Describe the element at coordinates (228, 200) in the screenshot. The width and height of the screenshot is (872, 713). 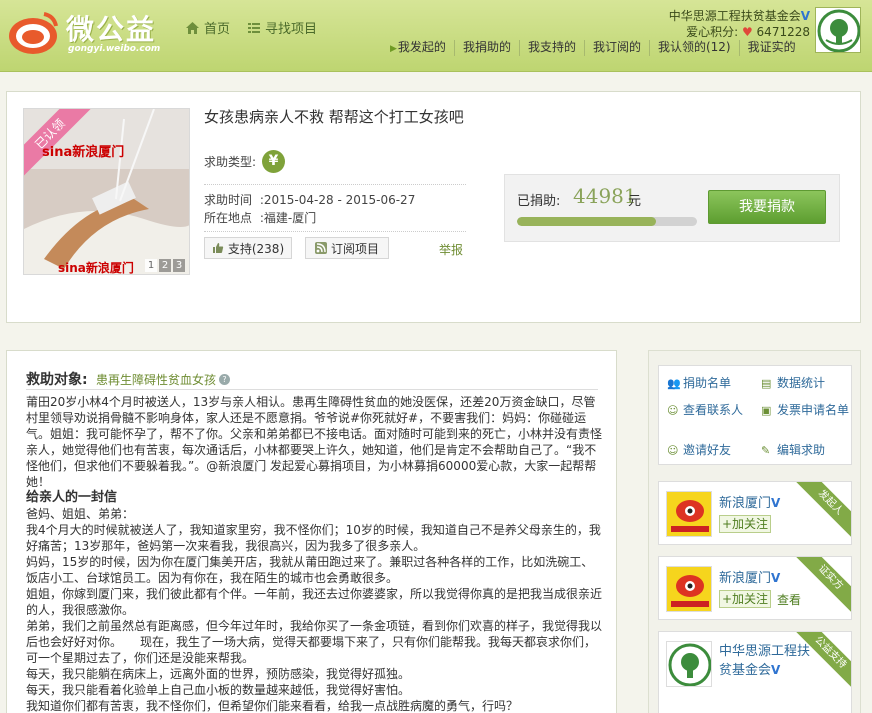
I see `help-time-label: 求助时间` at that location.